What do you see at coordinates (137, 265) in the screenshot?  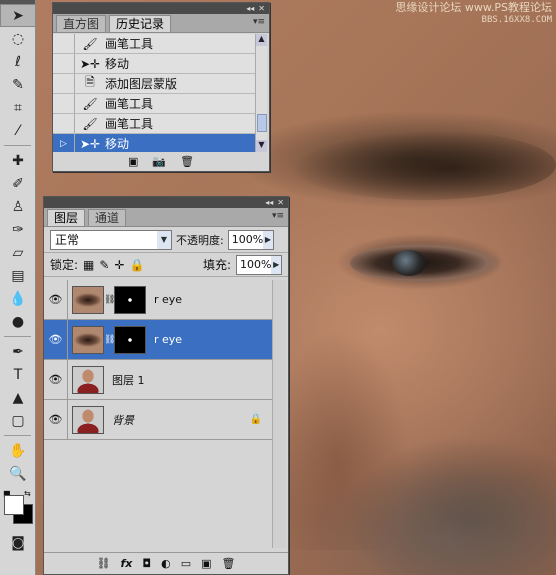 I see `lock-all-icon: 🔒` at bounding box center [137, 265].